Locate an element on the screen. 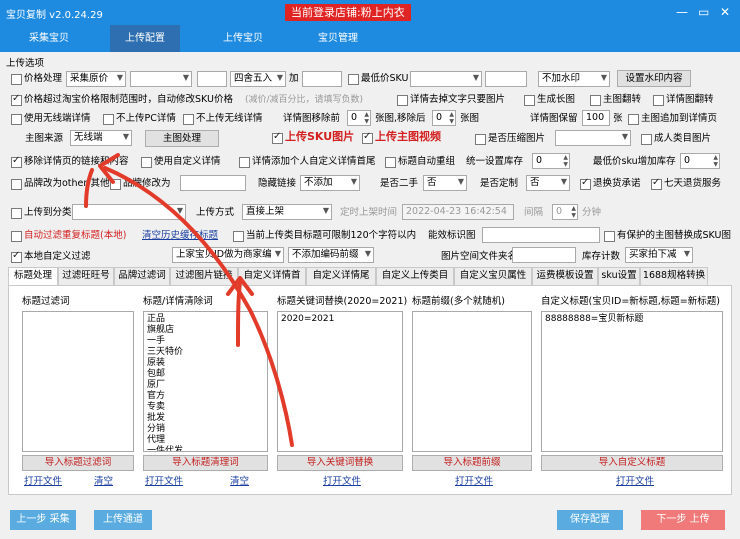 The height and width of the screenshot is (539, 740). open-file-link-3: 打开文件 is located at coordinates (342, 482).